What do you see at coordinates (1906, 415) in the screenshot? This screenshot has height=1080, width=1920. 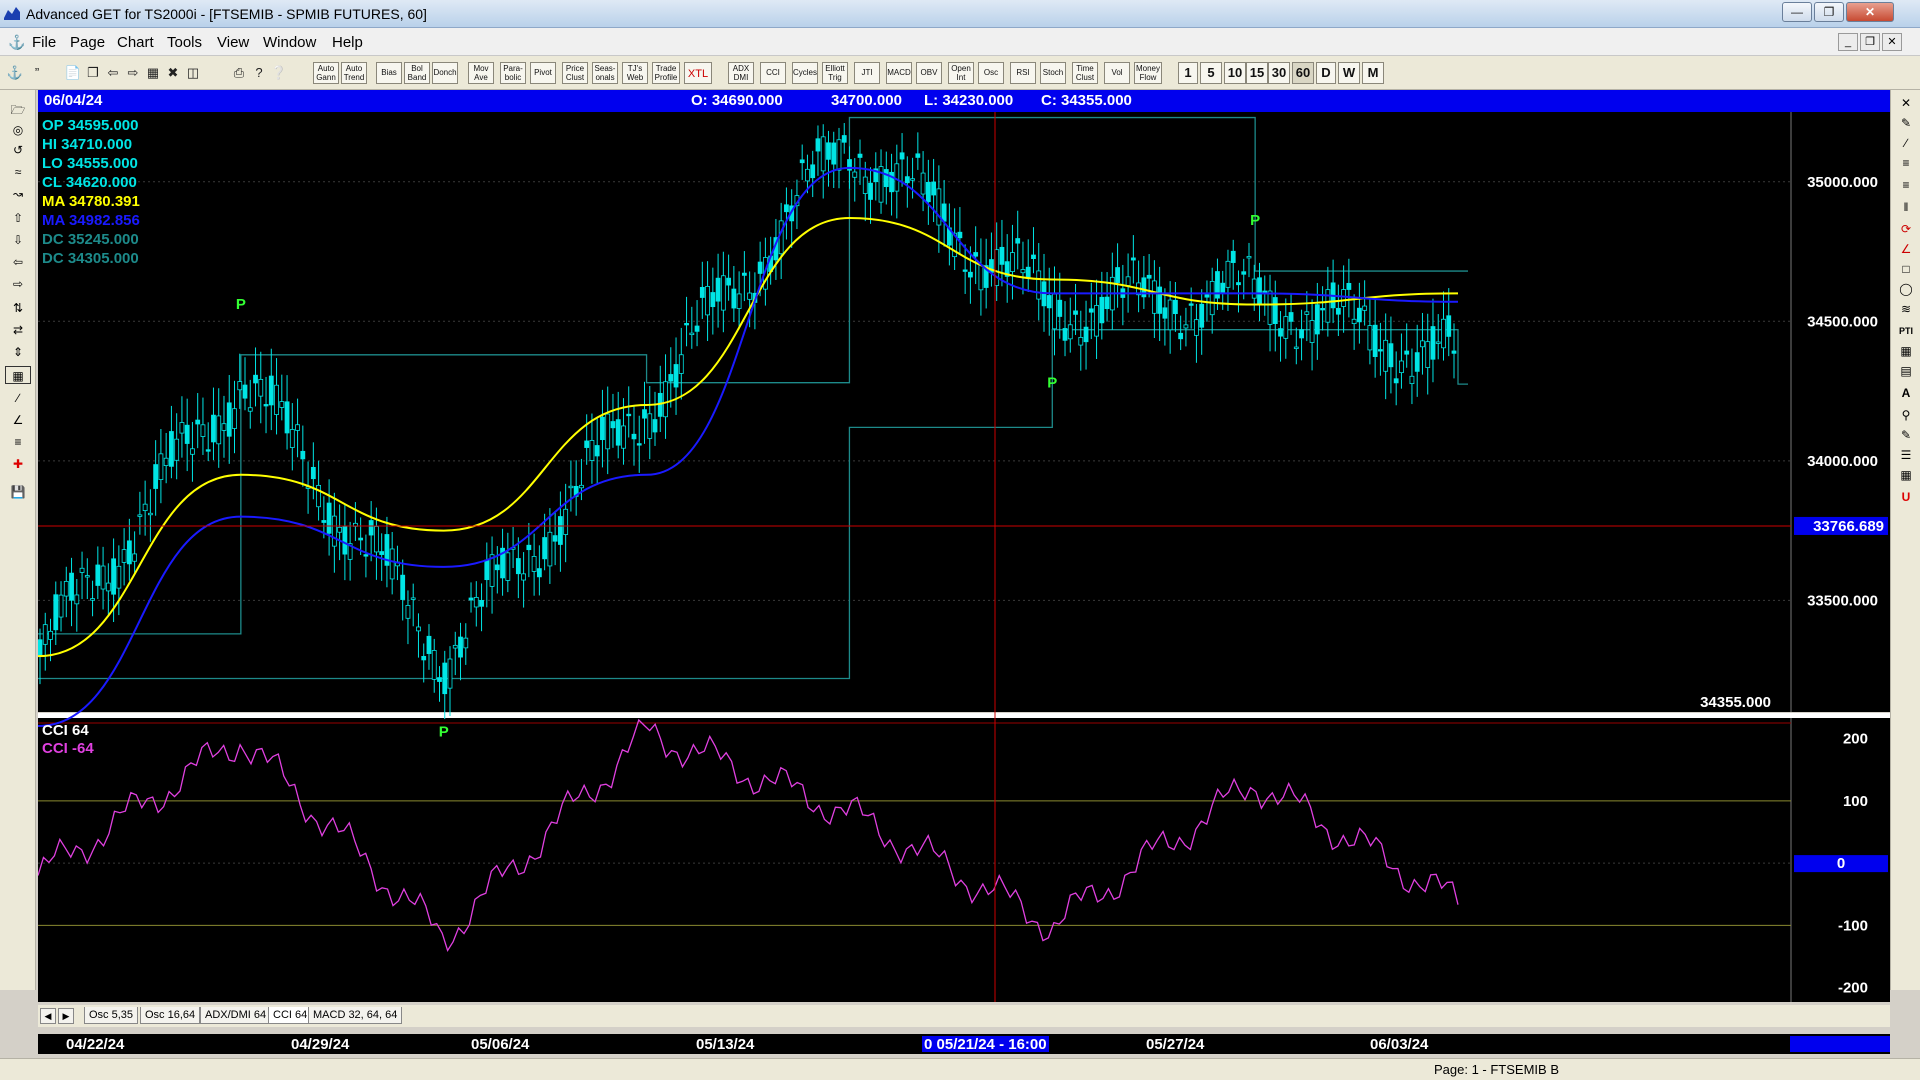 I see `magnifier-icon: ⚲` at bounding box center [1906, 415].